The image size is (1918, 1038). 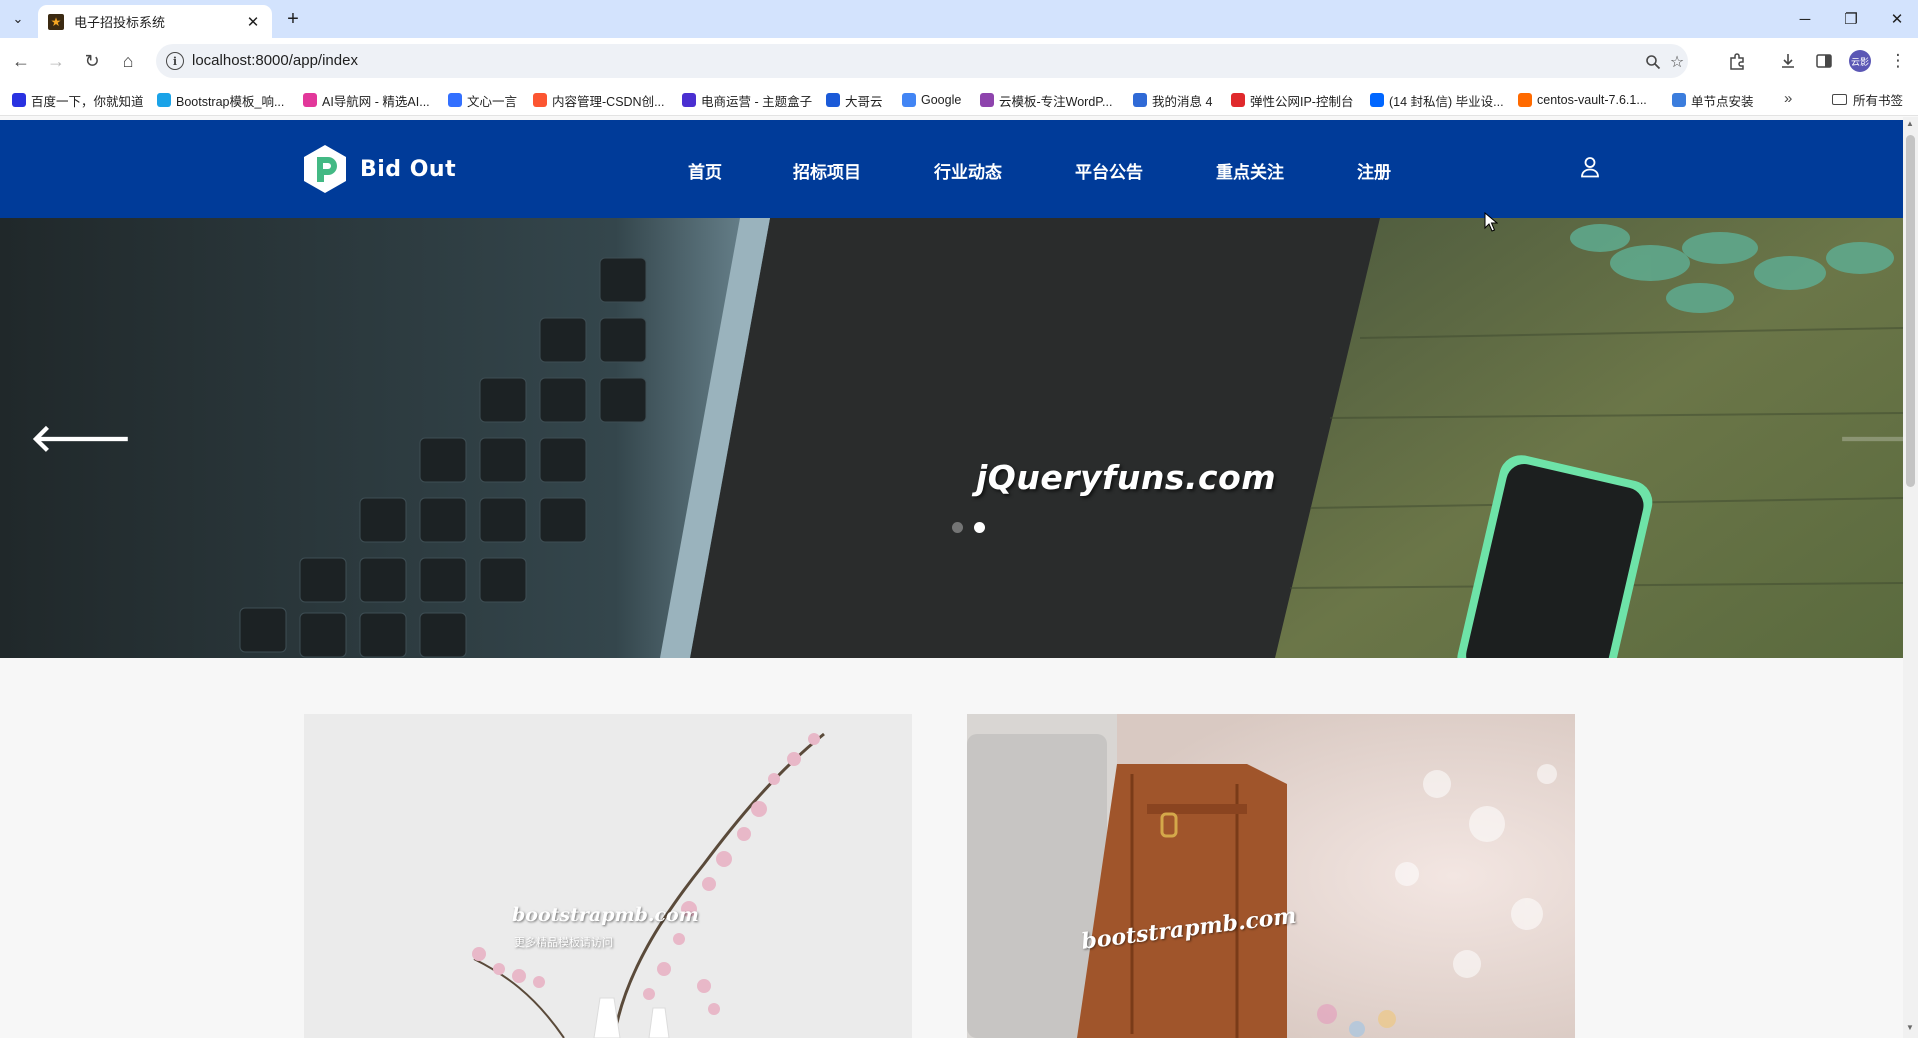 What do you see at coordinates (1910, 1027) in the screenshot?
I see `scroll-down-icon: ▼` at bounding box center [1910, 1027].